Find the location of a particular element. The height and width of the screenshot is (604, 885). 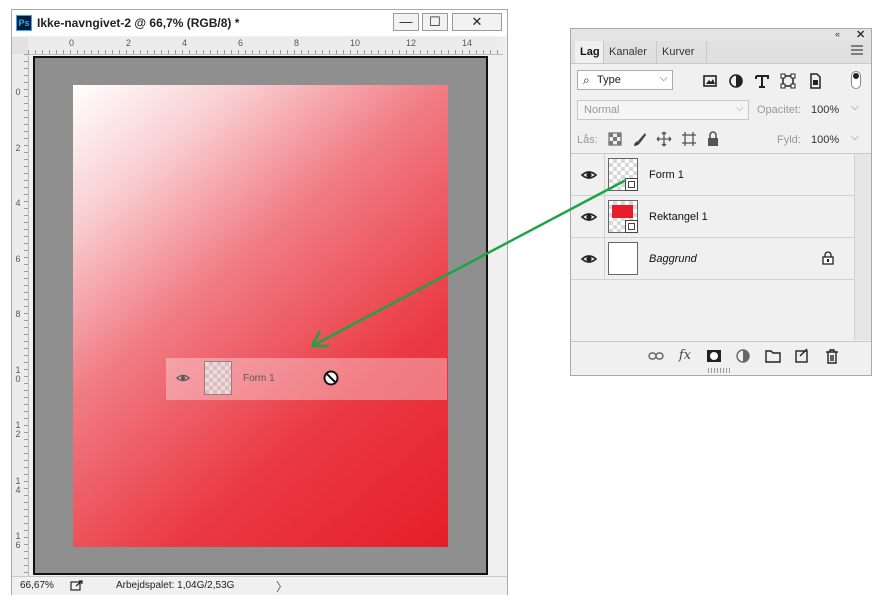

layer-row-rektangel-1: Rektangel 1 is located at coordinates (712, 217).